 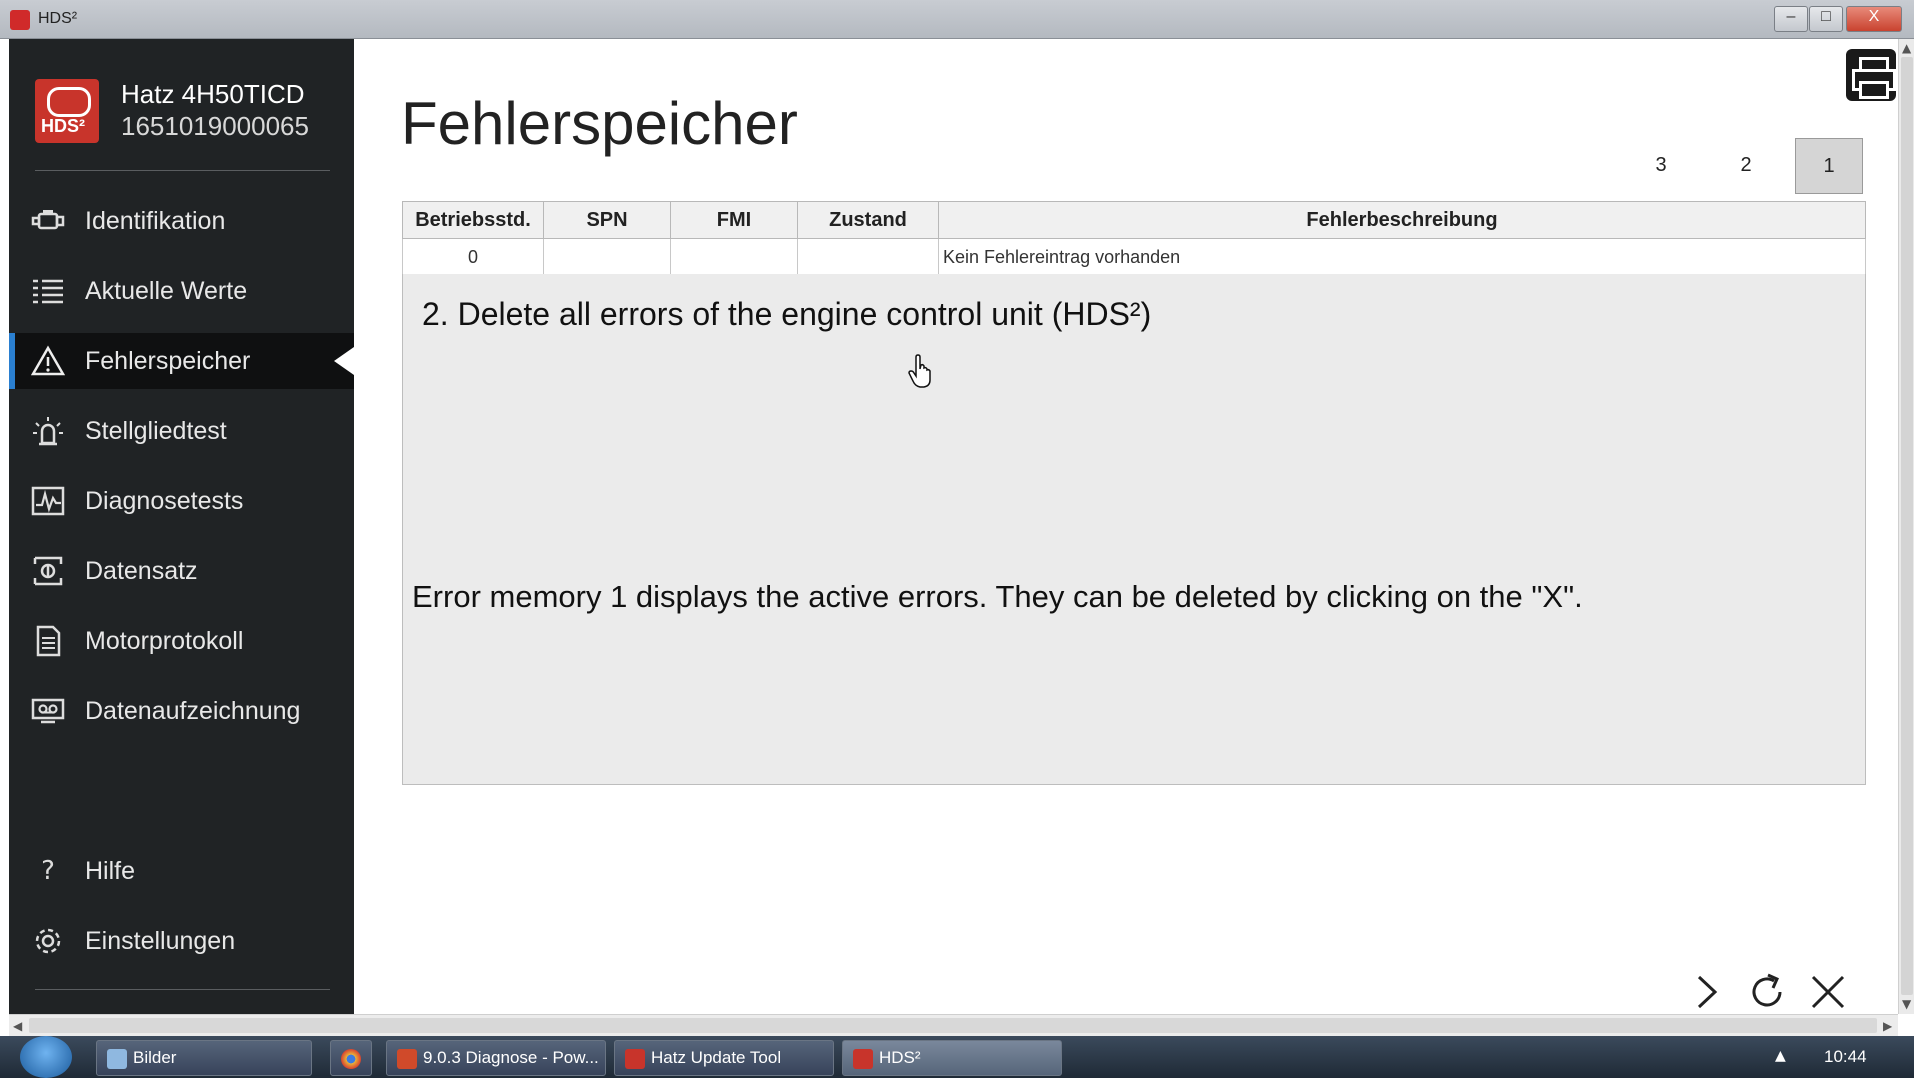 I want to click on powerpoint-icon, so click(x=407, y=1058).